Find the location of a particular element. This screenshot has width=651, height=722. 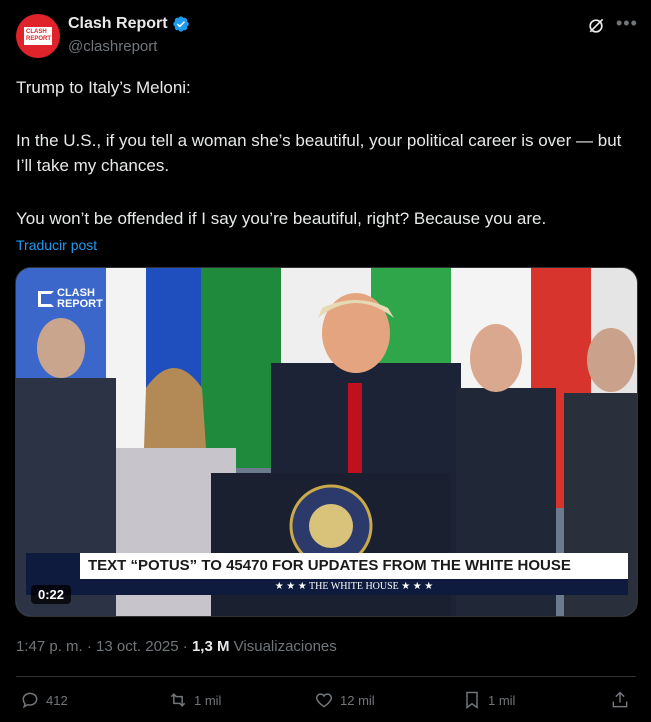

grok-icon is located at coordinates (596, 26).